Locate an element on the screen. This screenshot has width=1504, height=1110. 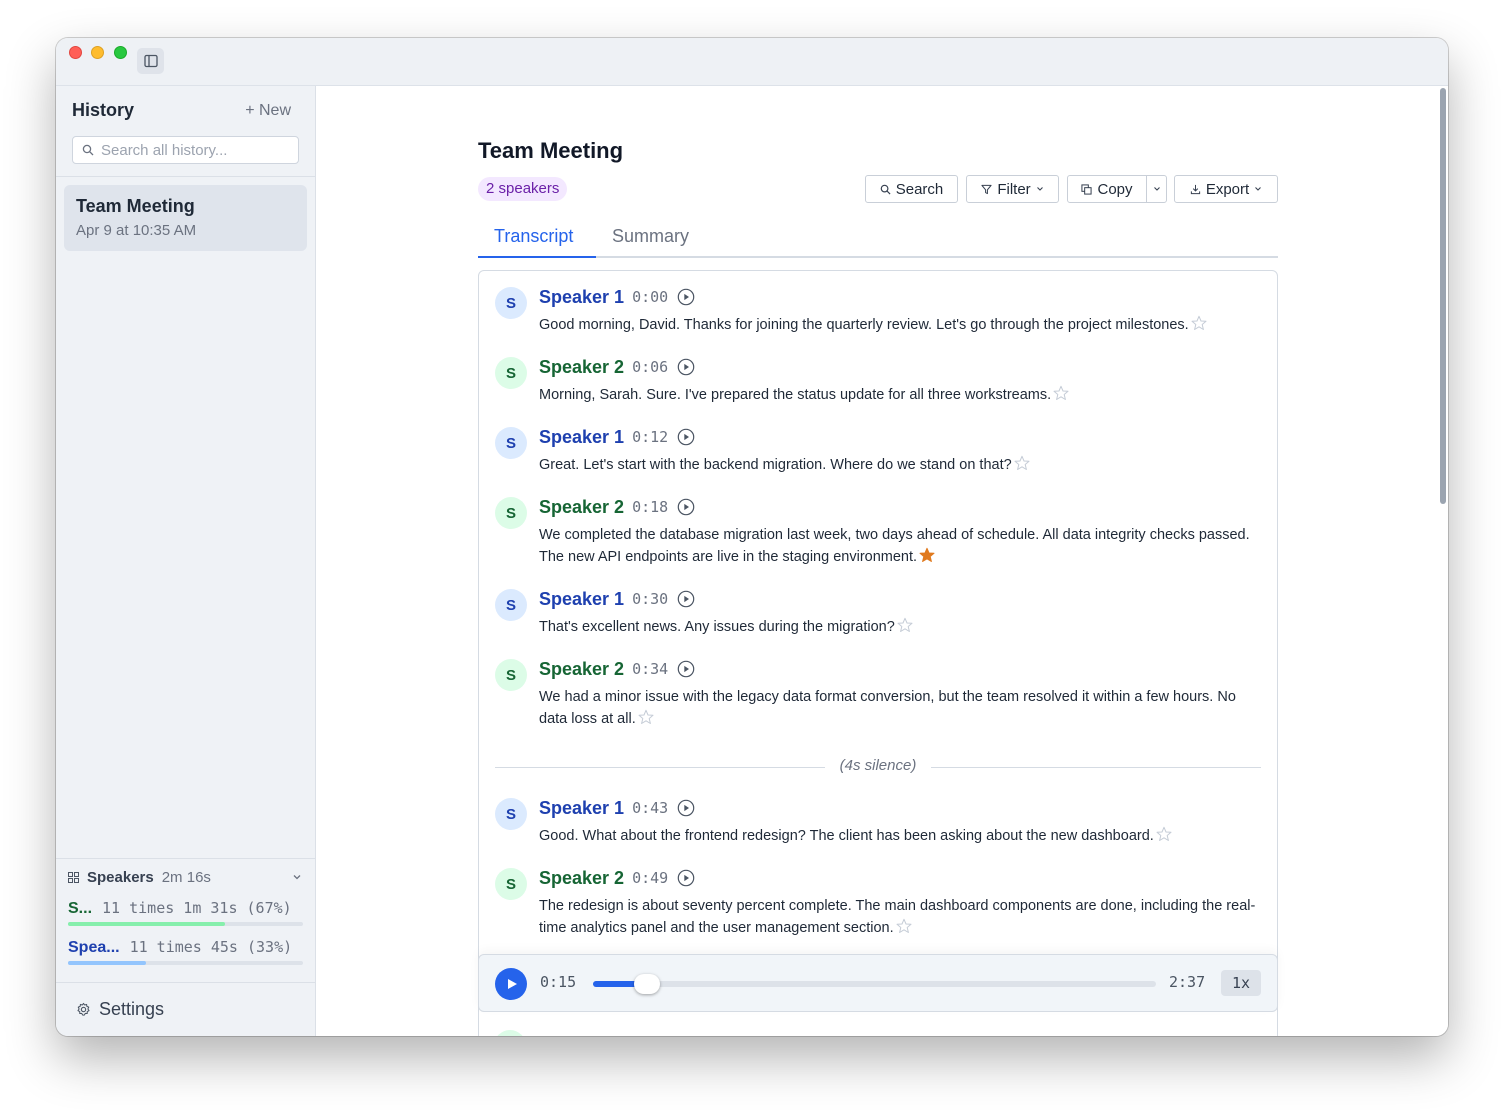
total-time: 2:37 is located at coordinates (1187, 982).